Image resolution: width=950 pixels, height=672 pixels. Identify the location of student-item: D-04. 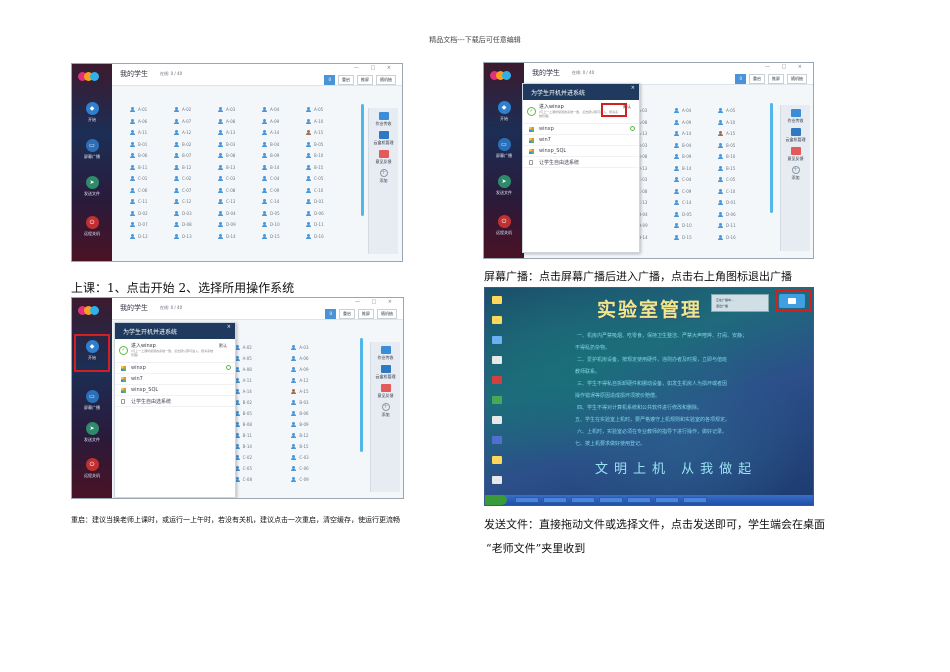
(240, 214).